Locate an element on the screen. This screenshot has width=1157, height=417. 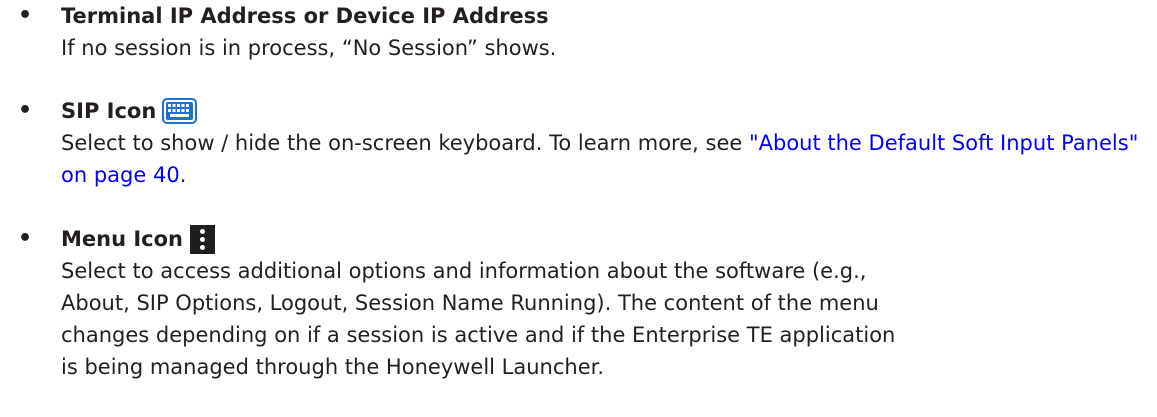
description-text-end: . is located at coordinates (183, 175).